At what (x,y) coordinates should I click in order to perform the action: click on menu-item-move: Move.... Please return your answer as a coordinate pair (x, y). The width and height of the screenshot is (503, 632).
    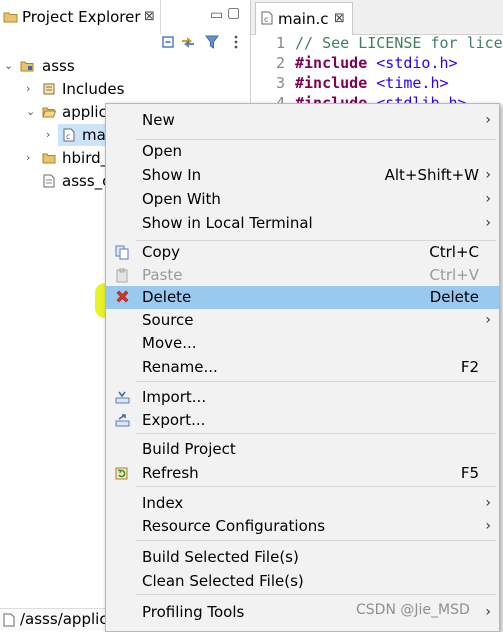
    Looking at the image, I should click on (302, 343).